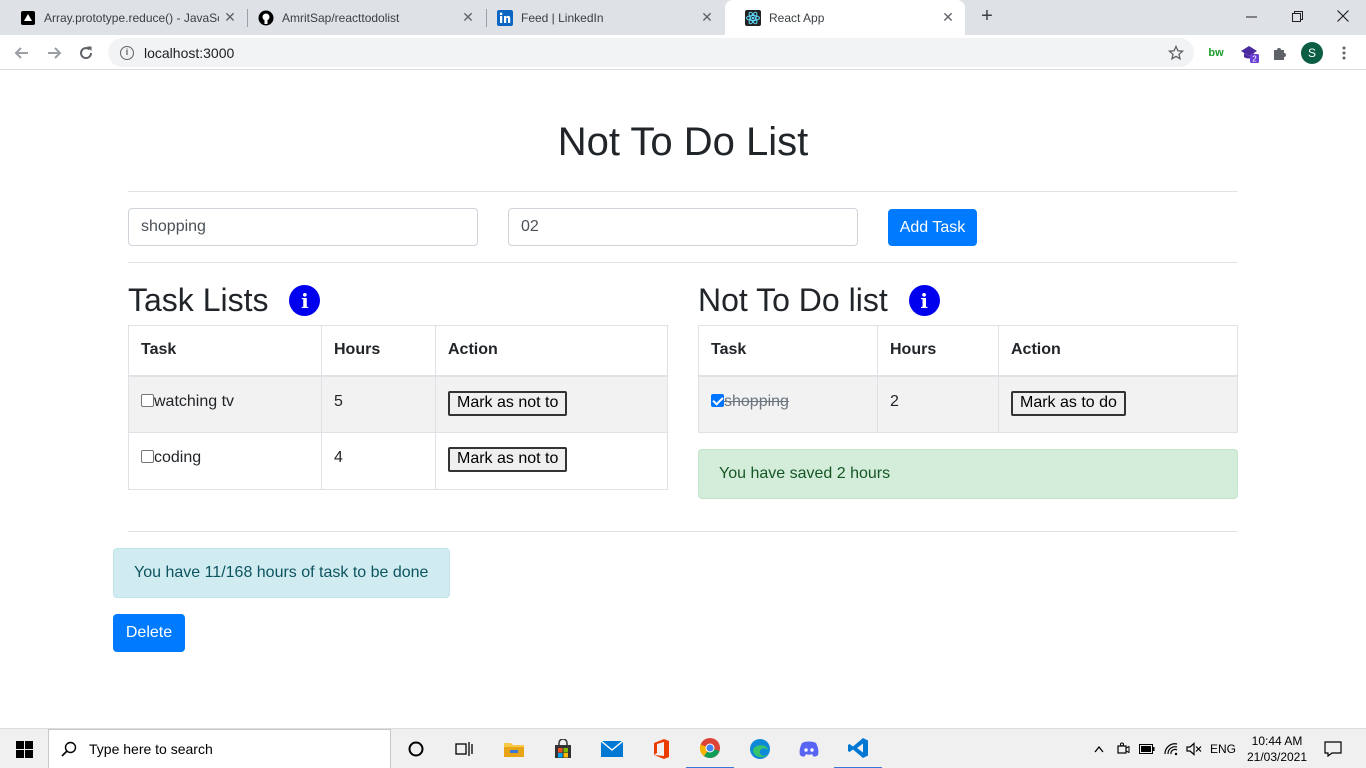 This screenshot has width=1366, height=768. Describe the element at coordinates (151, 749) in the screenshot. I see `taskbar-search-placeholder: Type here to search` at that location.